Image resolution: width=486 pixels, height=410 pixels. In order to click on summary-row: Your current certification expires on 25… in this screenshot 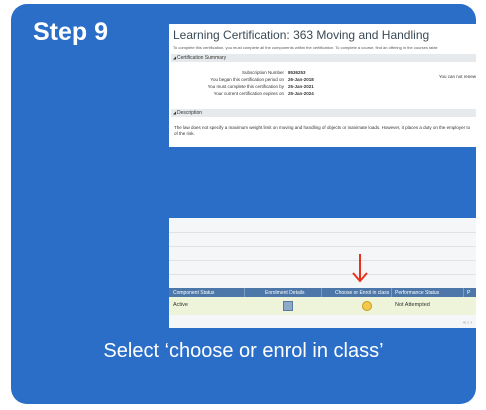, I will do `click(322, 94)`.